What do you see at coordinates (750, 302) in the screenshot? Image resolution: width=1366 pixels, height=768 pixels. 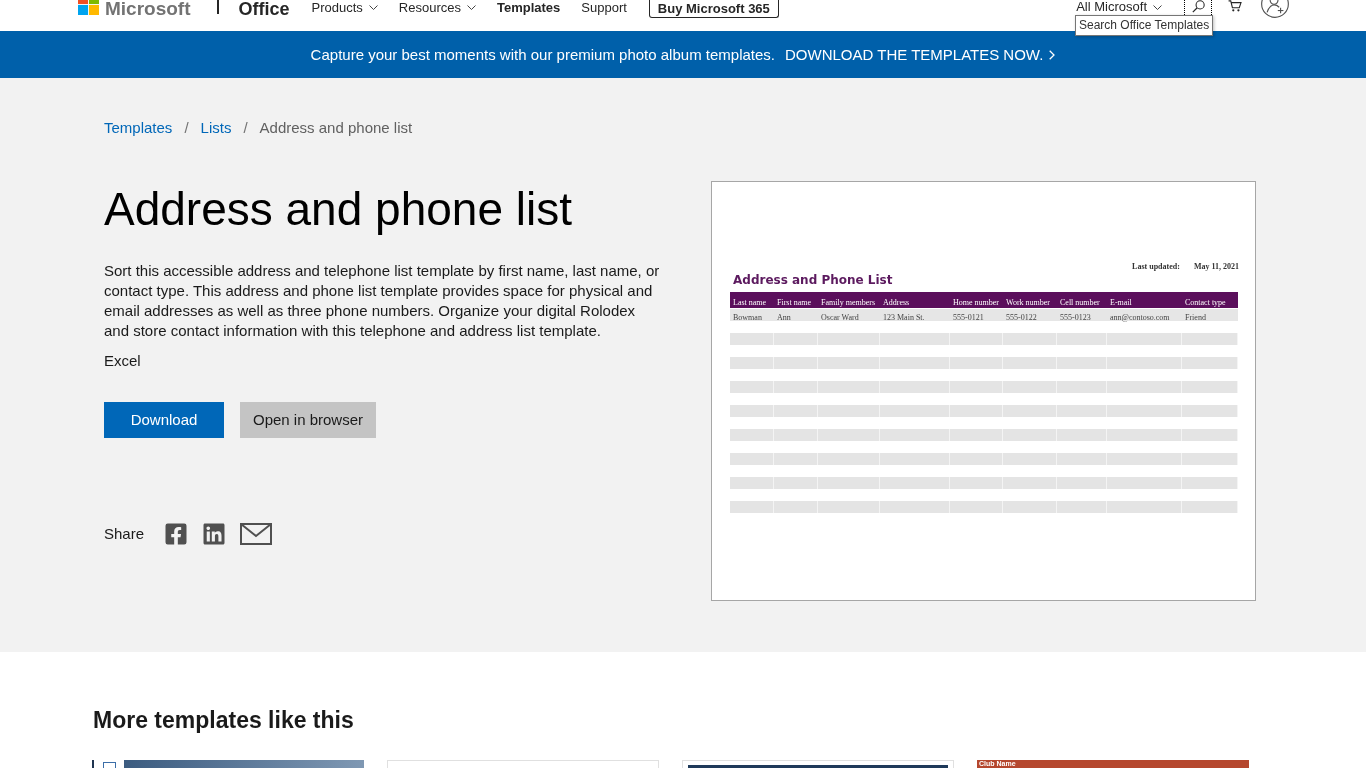 I see `column-header: Last name` at bounding box center [750, 302].